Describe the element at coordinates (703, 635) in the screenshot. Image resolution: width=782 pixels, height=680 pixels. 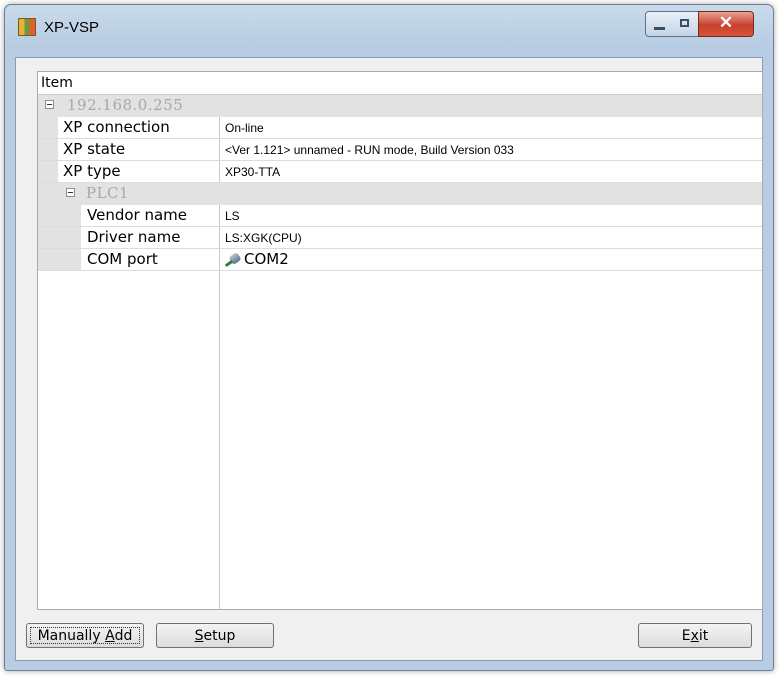
I see `exit-label-end: it` at that location.